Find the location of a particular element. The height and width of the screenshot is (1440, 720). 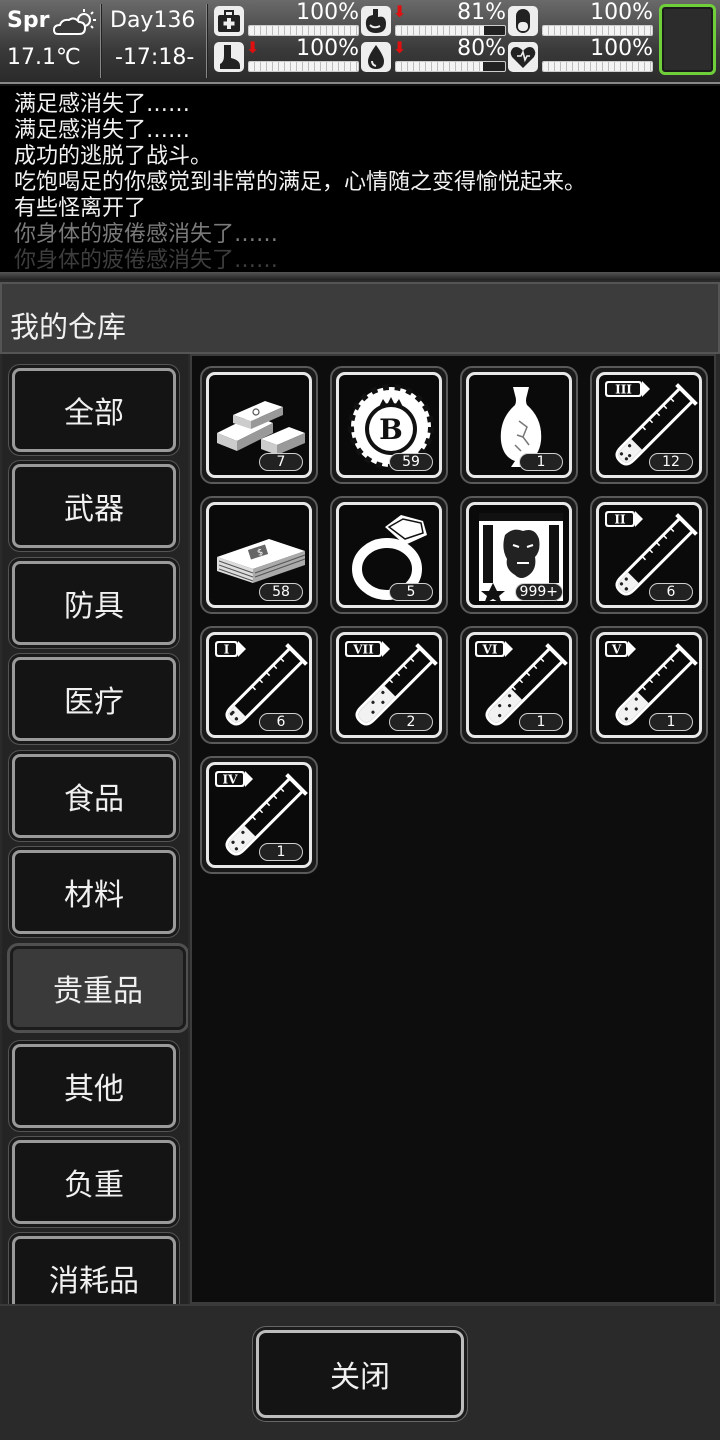

svg-text: B is located at coordinates (391, 429).